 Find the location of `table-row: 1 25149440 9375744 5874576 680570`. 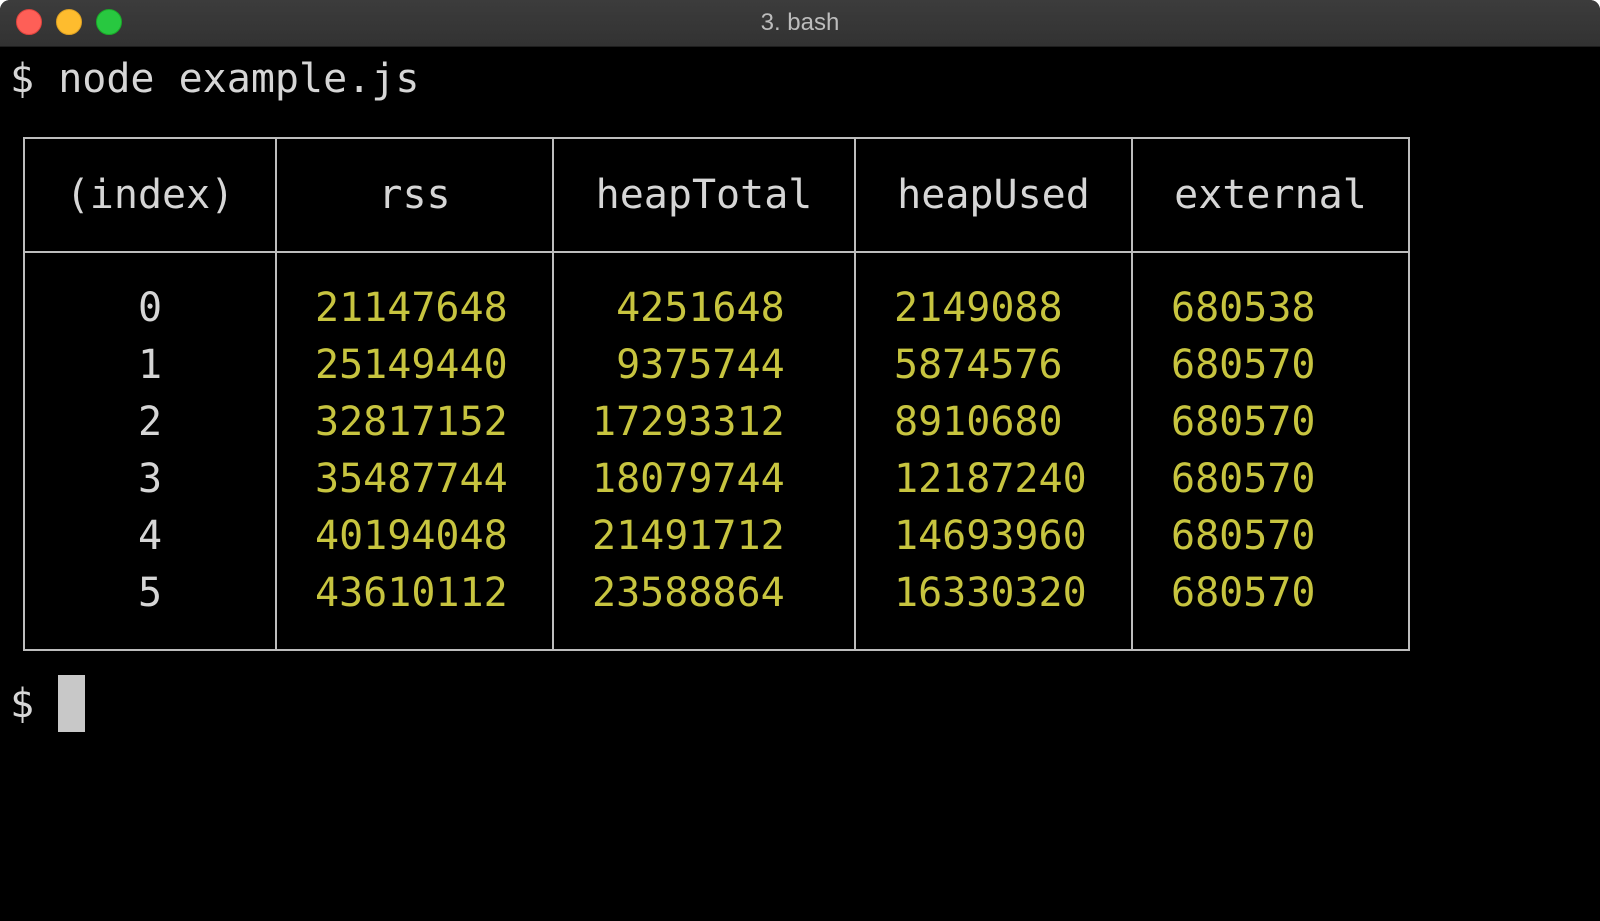

table-row: 1 25149440 9375744 5874576 680570 is located at coordinates (716, 365).